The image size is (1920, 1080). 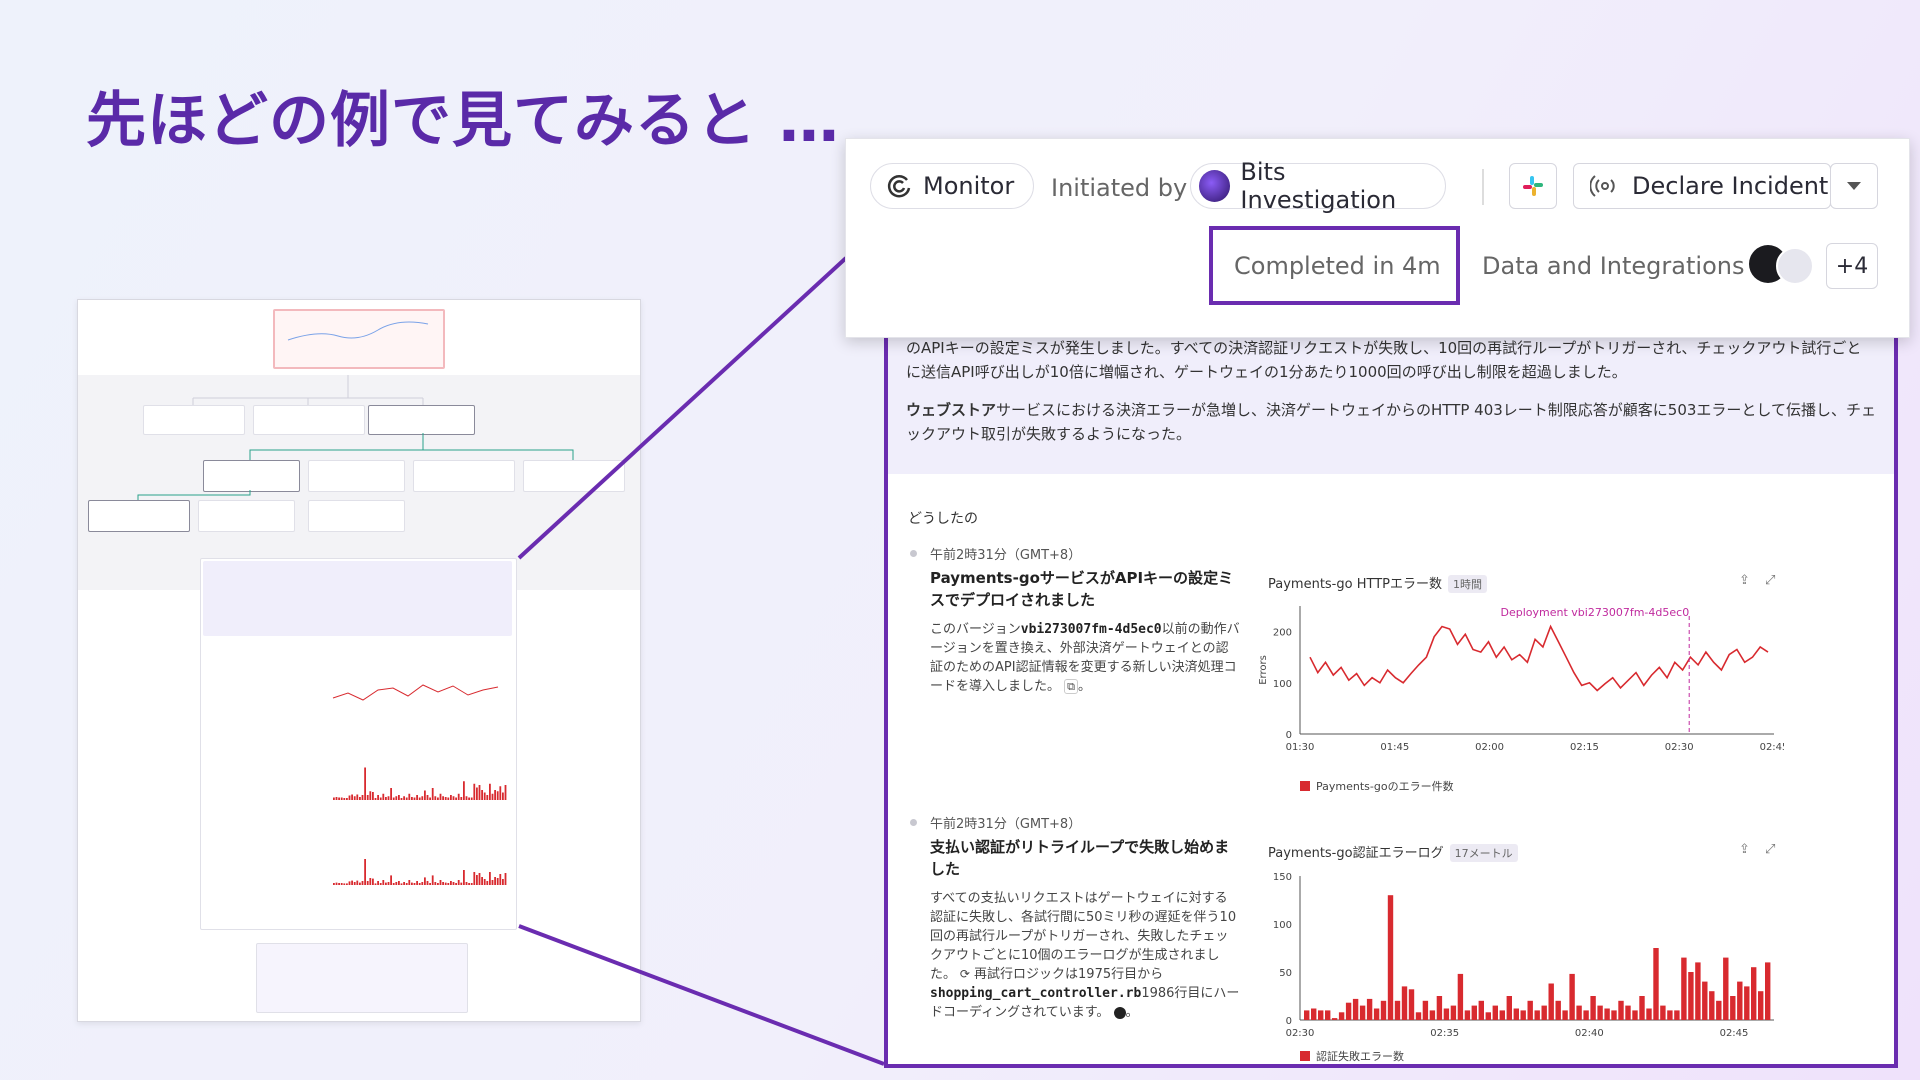 What do you see at coordinates (943, 519) in the screenshot?
I see `section-title: どうしたの` at bounding box center [943, 519].